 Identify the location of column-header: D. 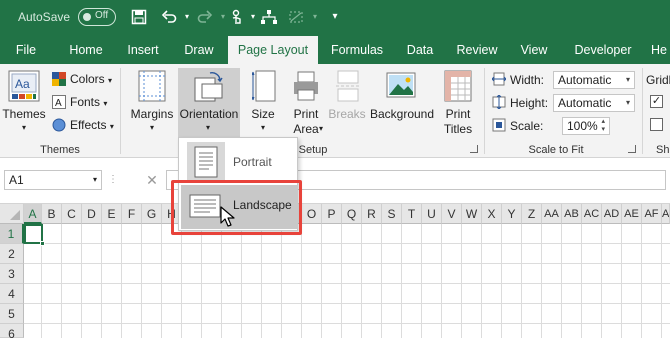
(92, 214).